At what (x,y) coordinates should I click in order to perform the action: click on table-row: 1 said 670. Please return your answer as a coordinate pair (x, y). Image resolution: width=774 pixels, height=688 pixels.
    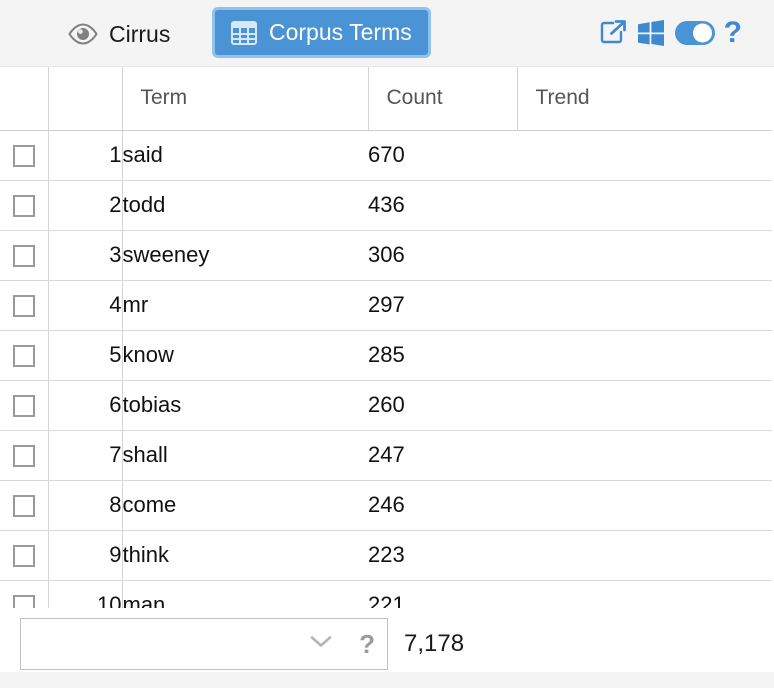
    Looking at the image, I should click on (386, 155).